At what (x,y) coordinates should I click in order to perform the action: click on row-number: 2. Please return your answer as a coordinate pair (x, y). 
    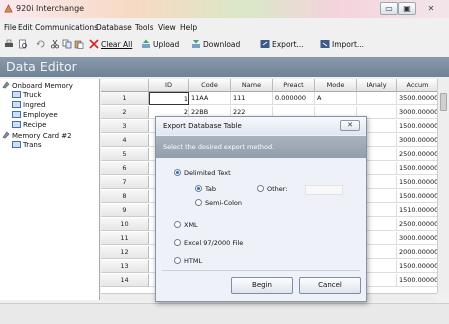
    Looking at the image, I should click on (125, 112).